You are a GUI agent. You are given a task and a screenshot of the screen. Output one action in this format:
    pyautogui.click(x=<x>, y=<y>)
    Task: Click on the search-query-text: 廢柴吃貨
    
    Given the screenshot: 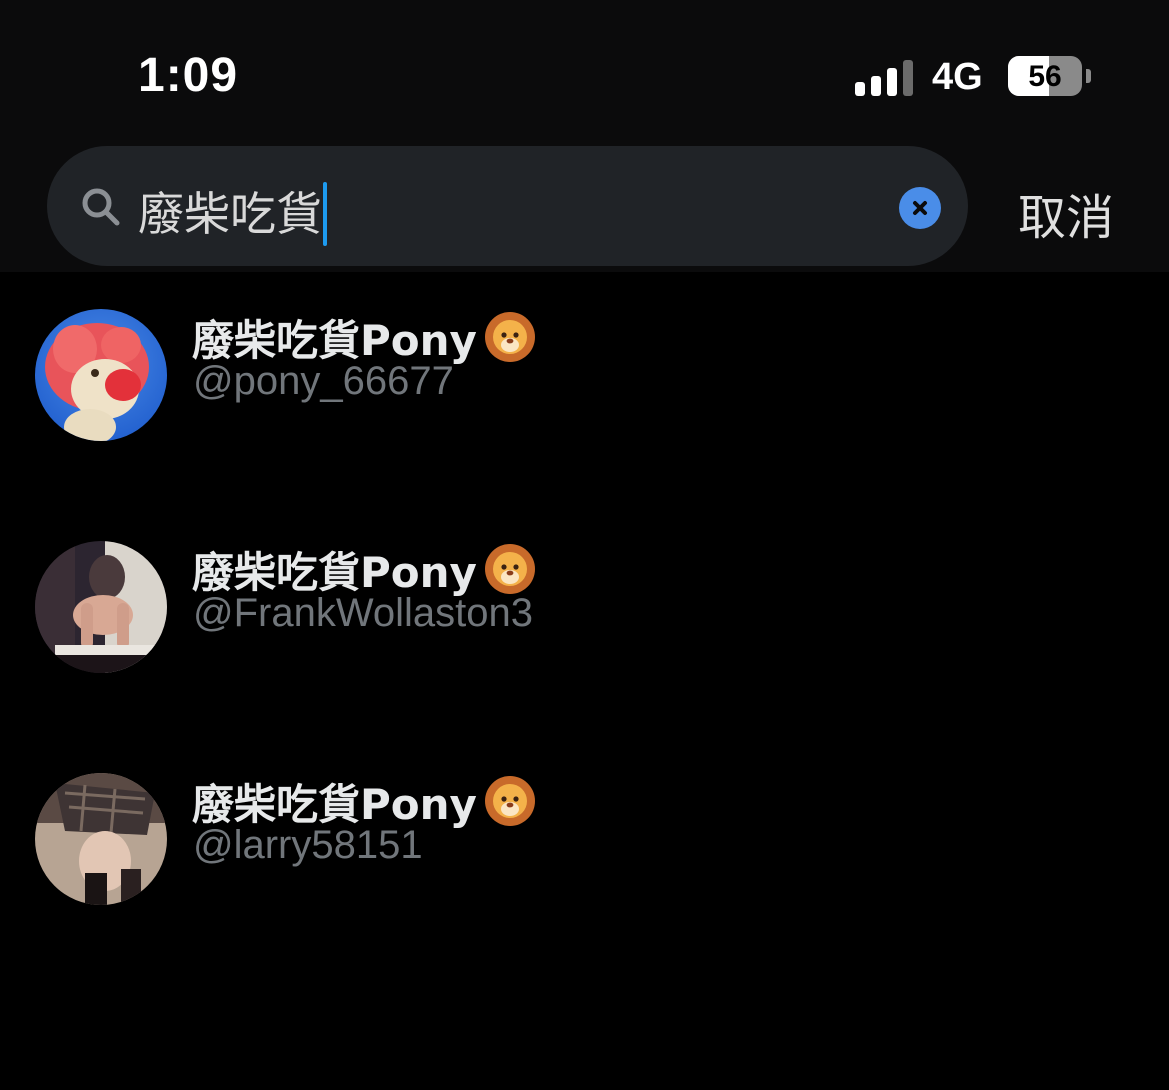 What is the action you would take?
    pyautogui.click(x=232, y=212)
    